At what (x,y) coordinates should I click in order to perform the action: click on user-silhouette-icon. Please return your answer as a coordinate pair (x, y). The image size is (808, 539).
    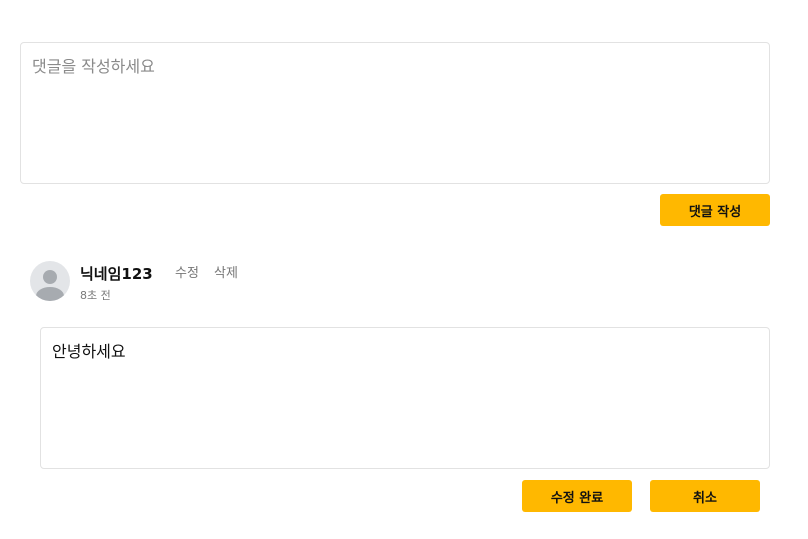
    Looking at the image, I should click on (50, 285).